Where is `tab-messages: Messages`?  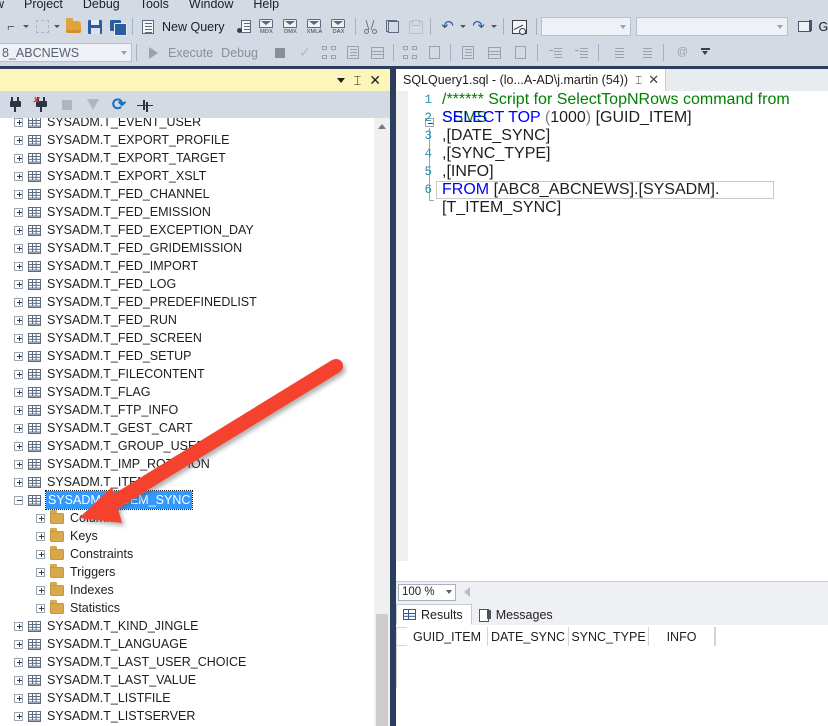
tab-messages: Messages is located at coordinates (516, 614).